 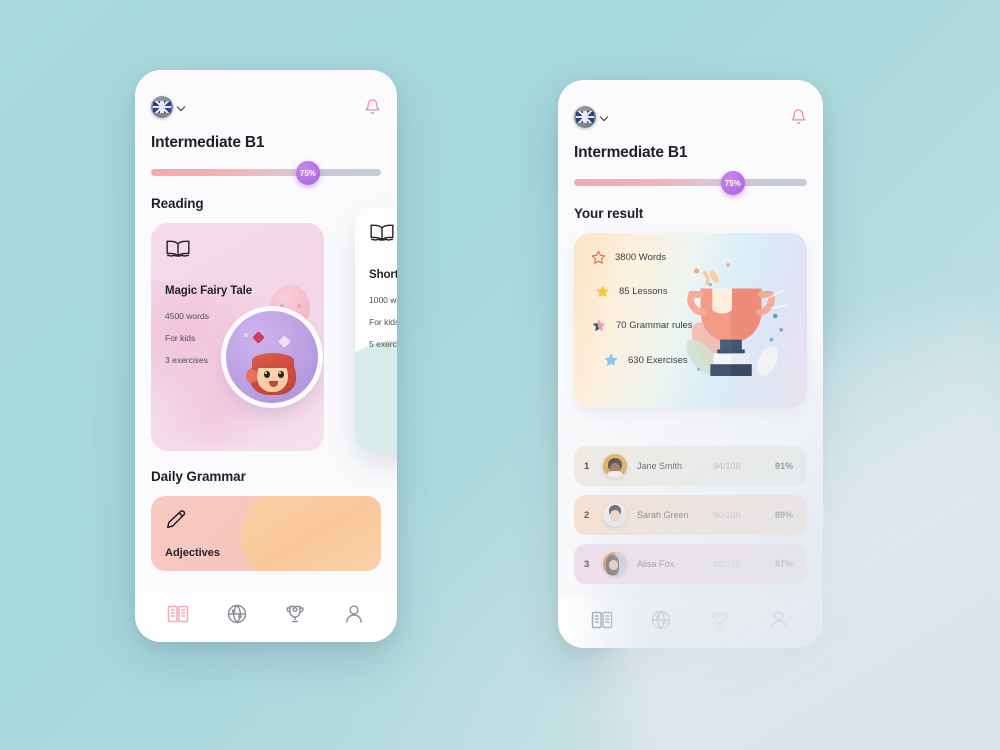 I want to click on result-section-title: Your result, so click(x=609, y=213).